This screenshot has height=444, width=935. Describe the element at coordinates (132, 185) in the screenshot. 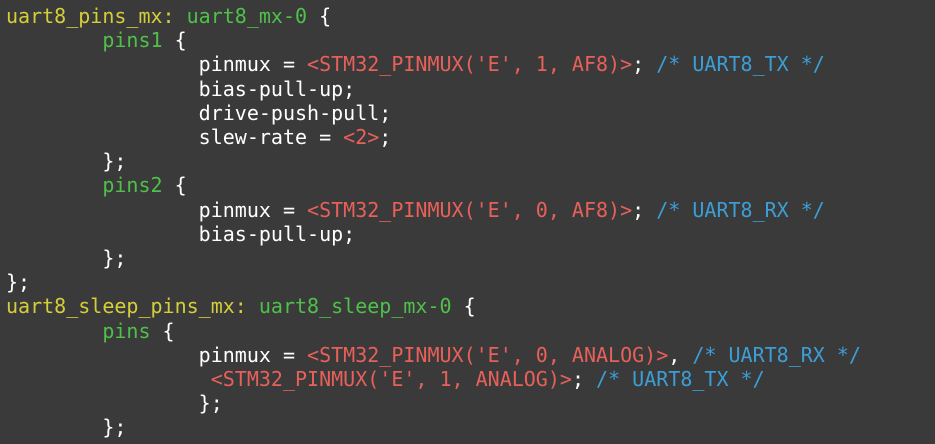

I see `code-token-node: pins2` at that location.